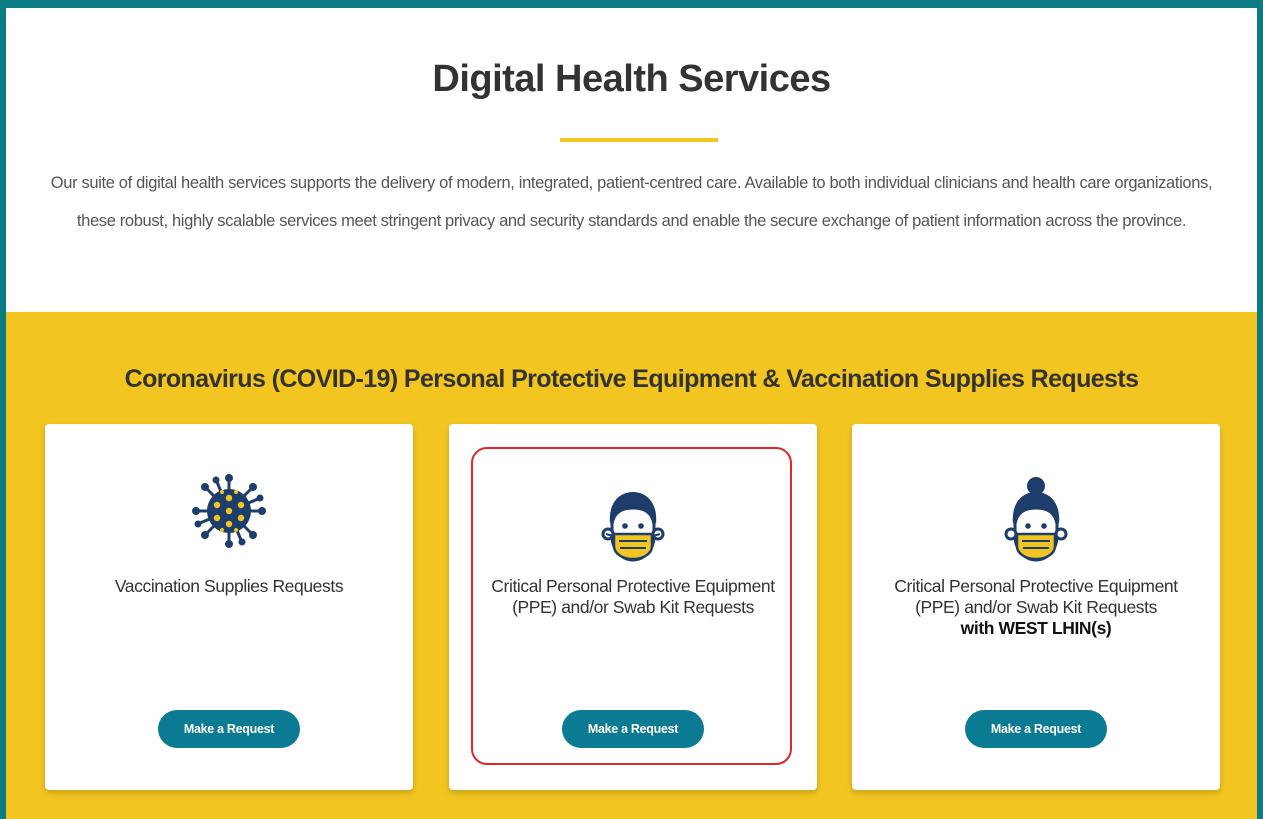  What do you see at coordinates (633, 729) in the screenshot?
I see `make-request-button-ppe: Make a Request` at bounding box center [633, 729].